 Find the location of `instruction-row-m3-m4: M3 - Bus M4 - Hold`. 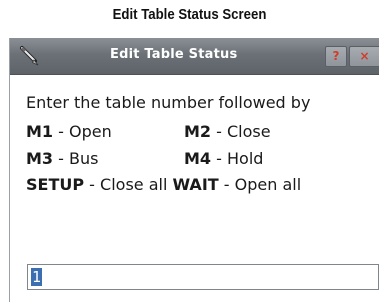

instruction-row-m3-m4: M3 - Bus M4 - Hold is located at coordinates (144, 158).